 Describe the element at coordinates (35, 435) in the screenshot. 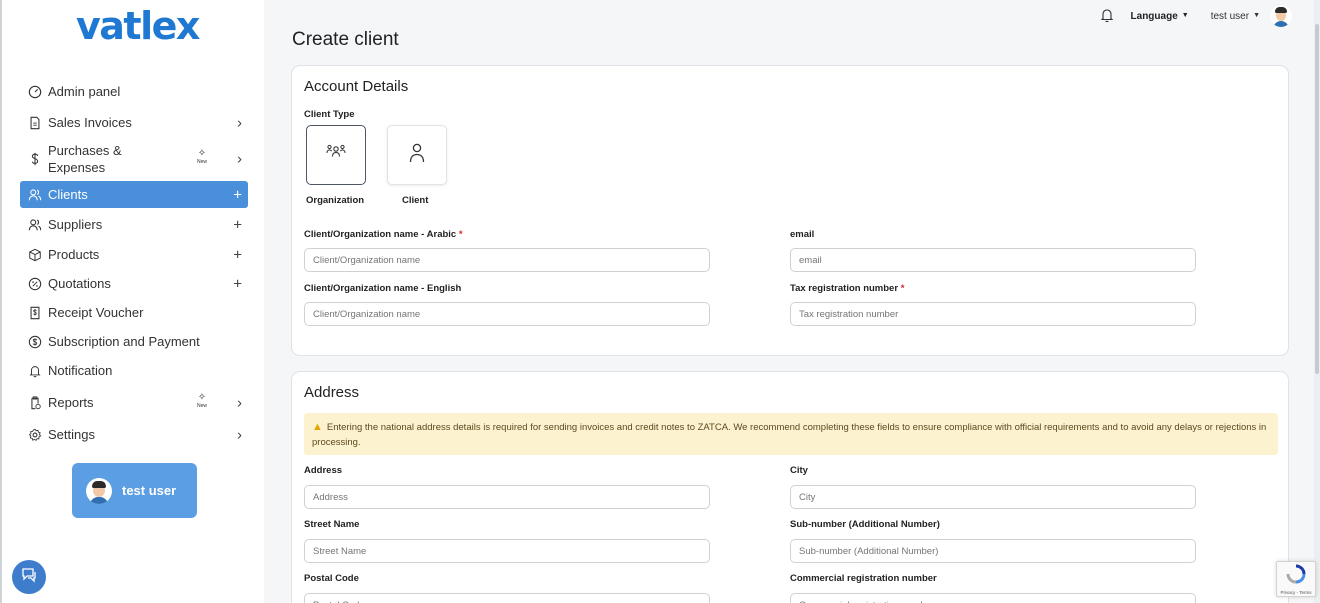

I see `gear-icon` at that location.